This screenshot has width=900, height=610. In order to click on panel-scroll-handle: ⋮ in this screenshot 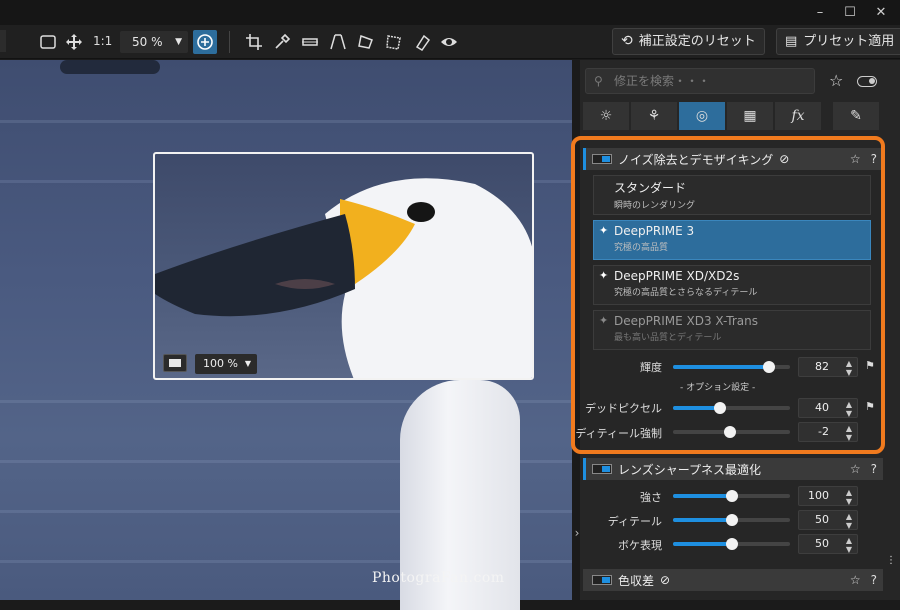, I will do `click(891, 565)`.